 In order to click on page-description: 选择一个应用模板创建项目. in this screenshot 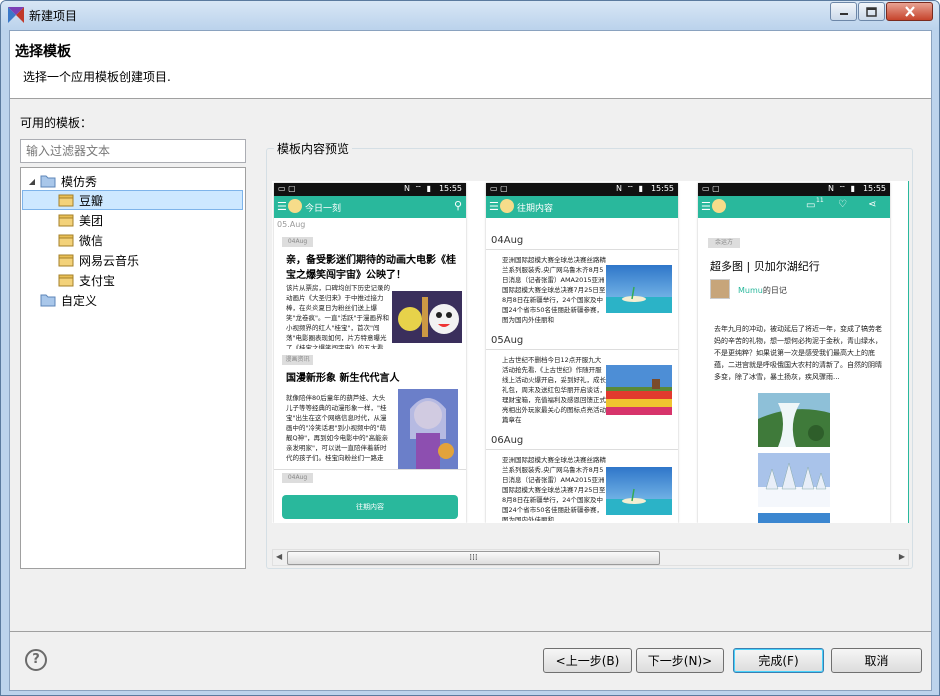, I will do `click(97, 77)`.